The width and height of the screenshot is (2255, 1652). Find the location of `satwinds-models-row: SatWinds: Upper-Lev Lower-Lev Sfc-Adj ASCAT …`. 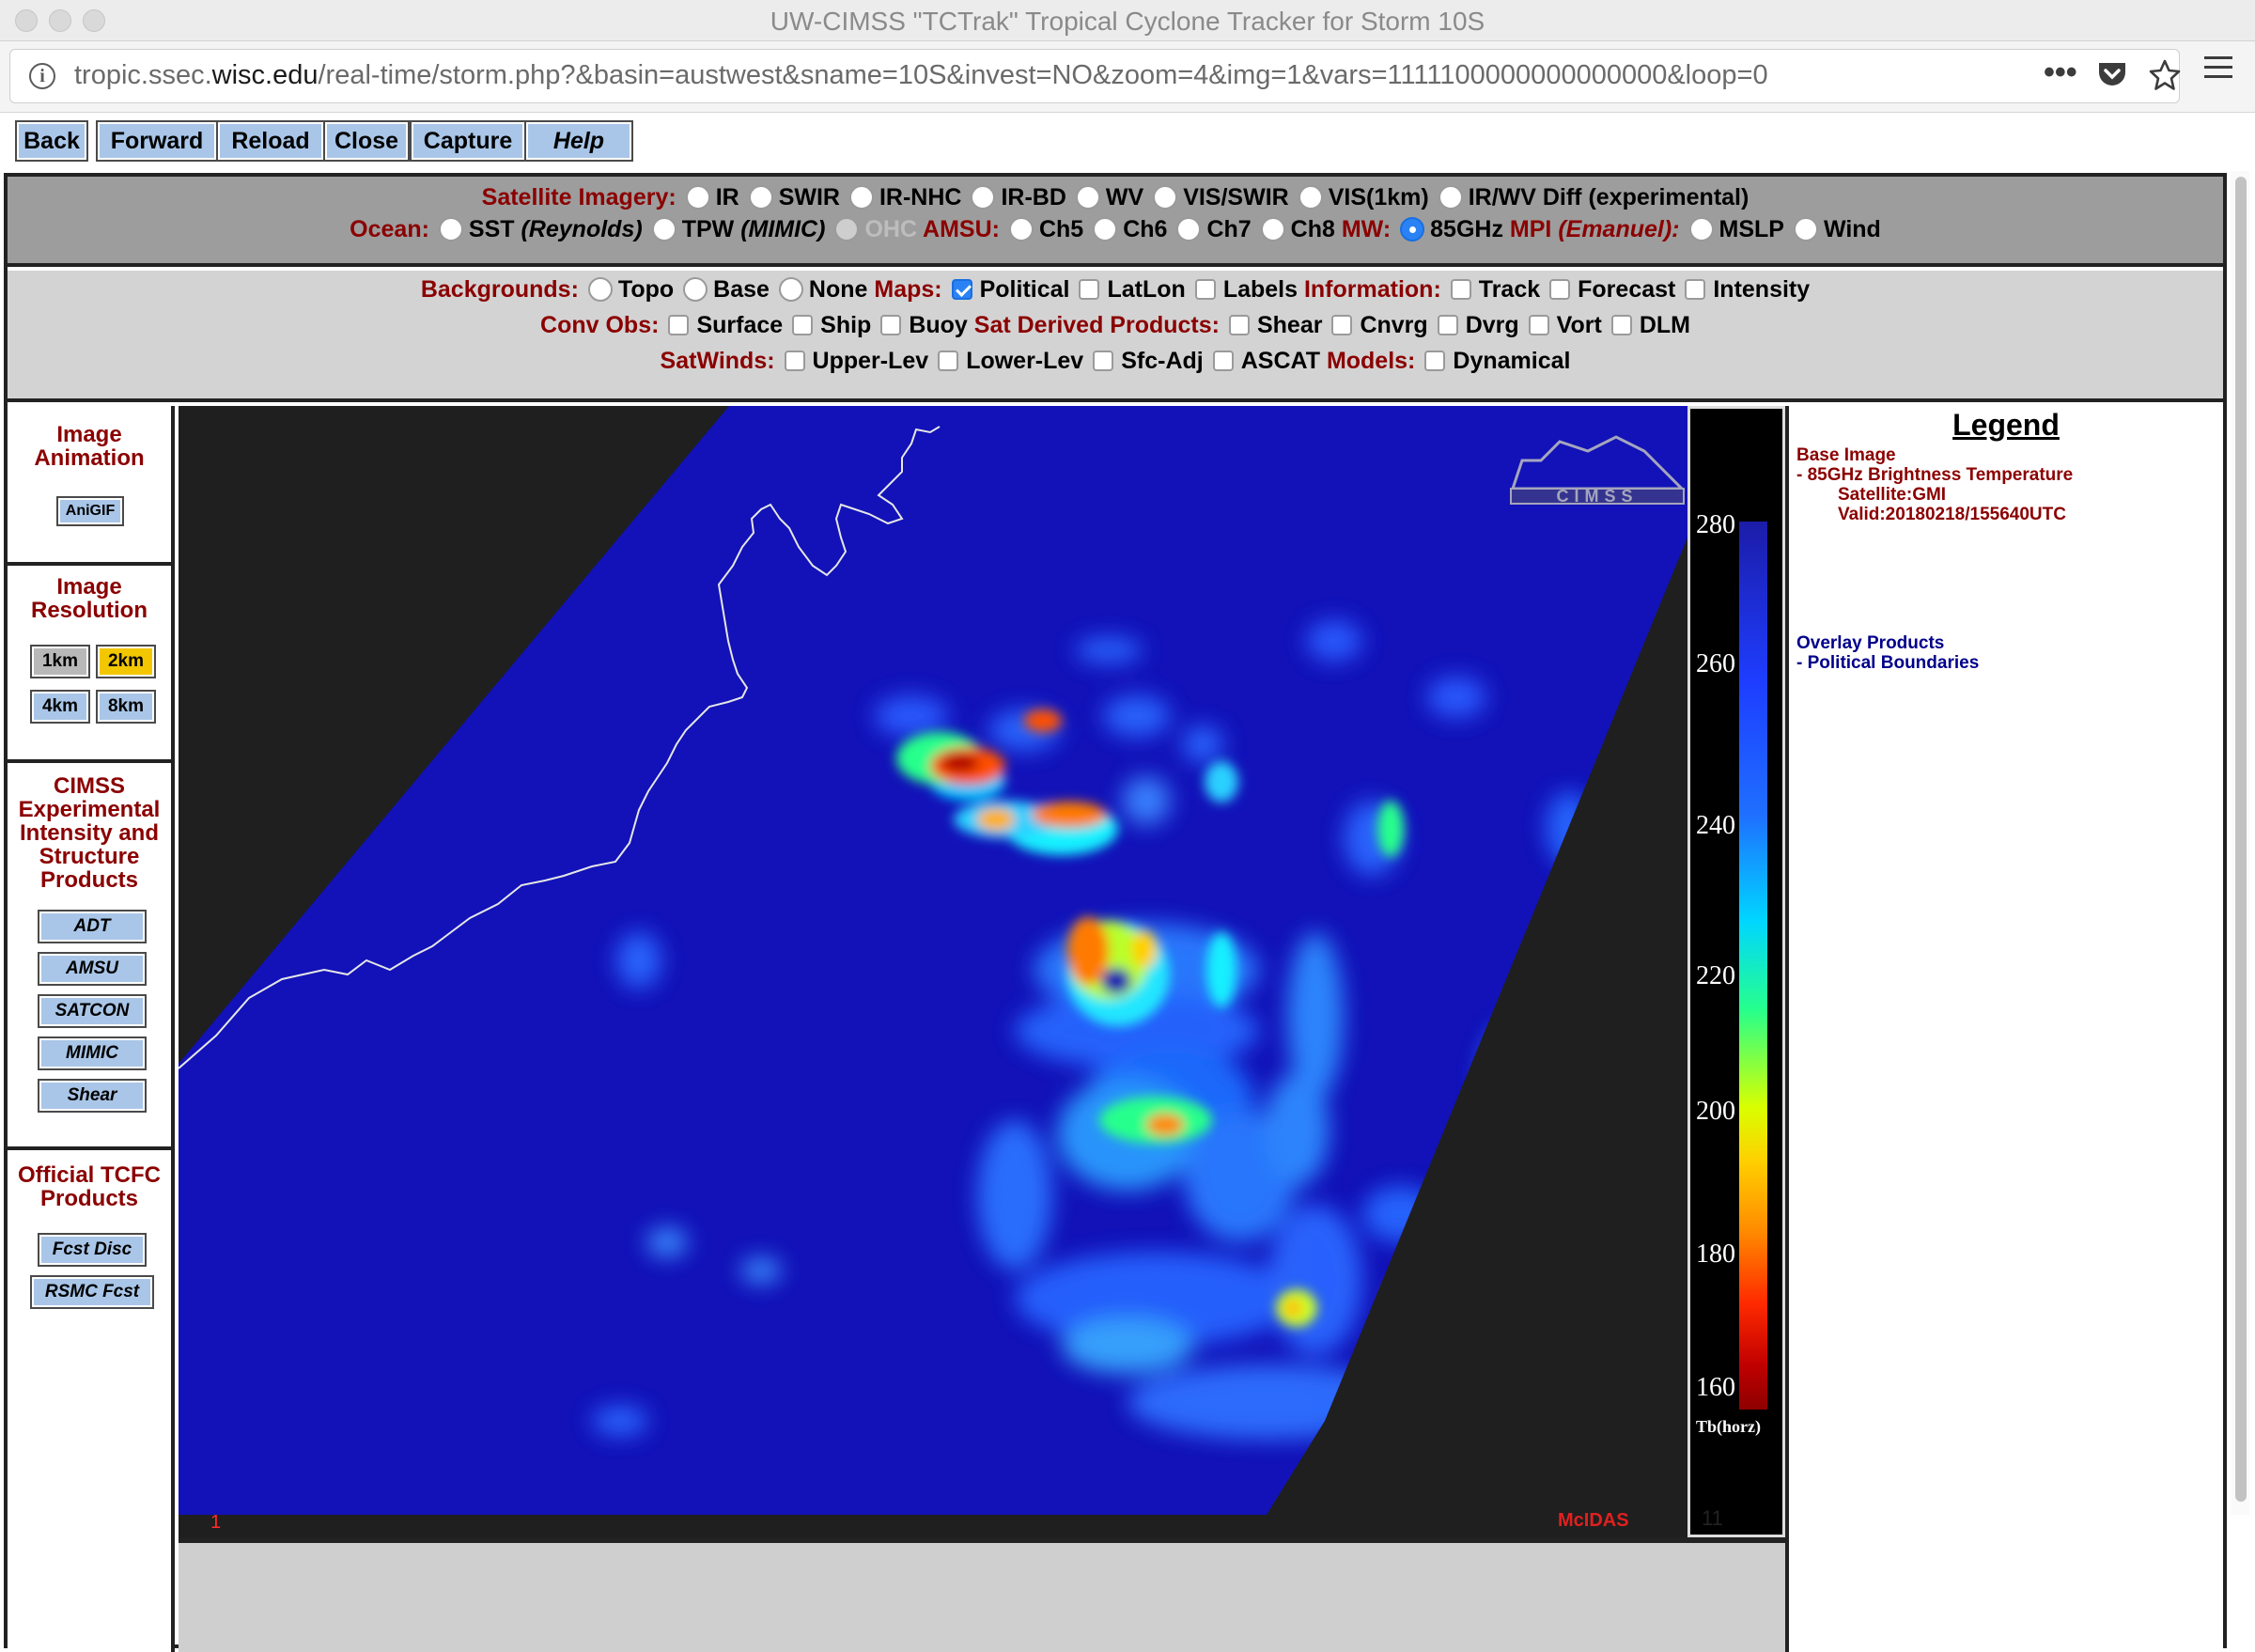

satwinds-models-row: SatWinds: Upper-Lev Lower-Lev Sfc-Adj ASCAT … is located at coordinates (1115, 361).